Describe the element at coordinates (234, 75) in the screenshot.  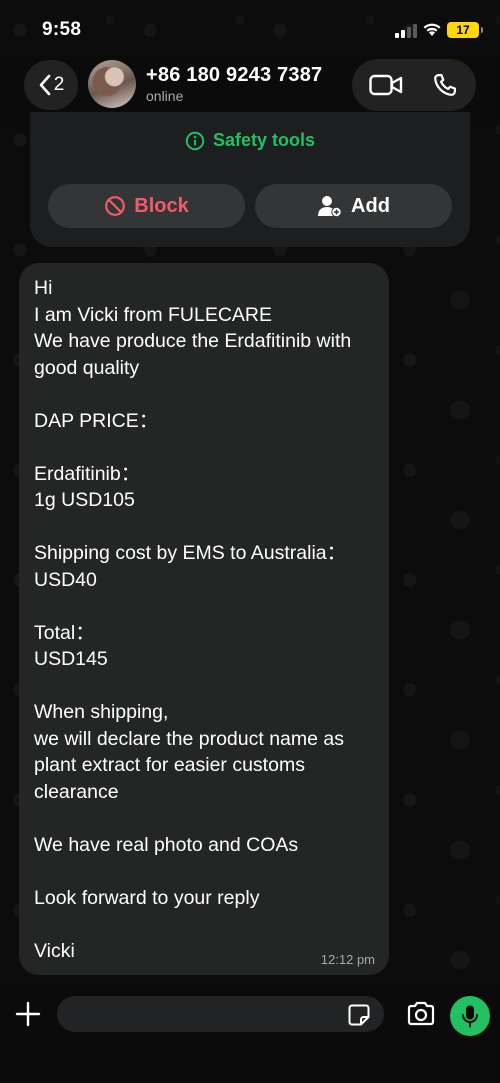
I see `contact-name: +86 180 9243 7387` at that location.